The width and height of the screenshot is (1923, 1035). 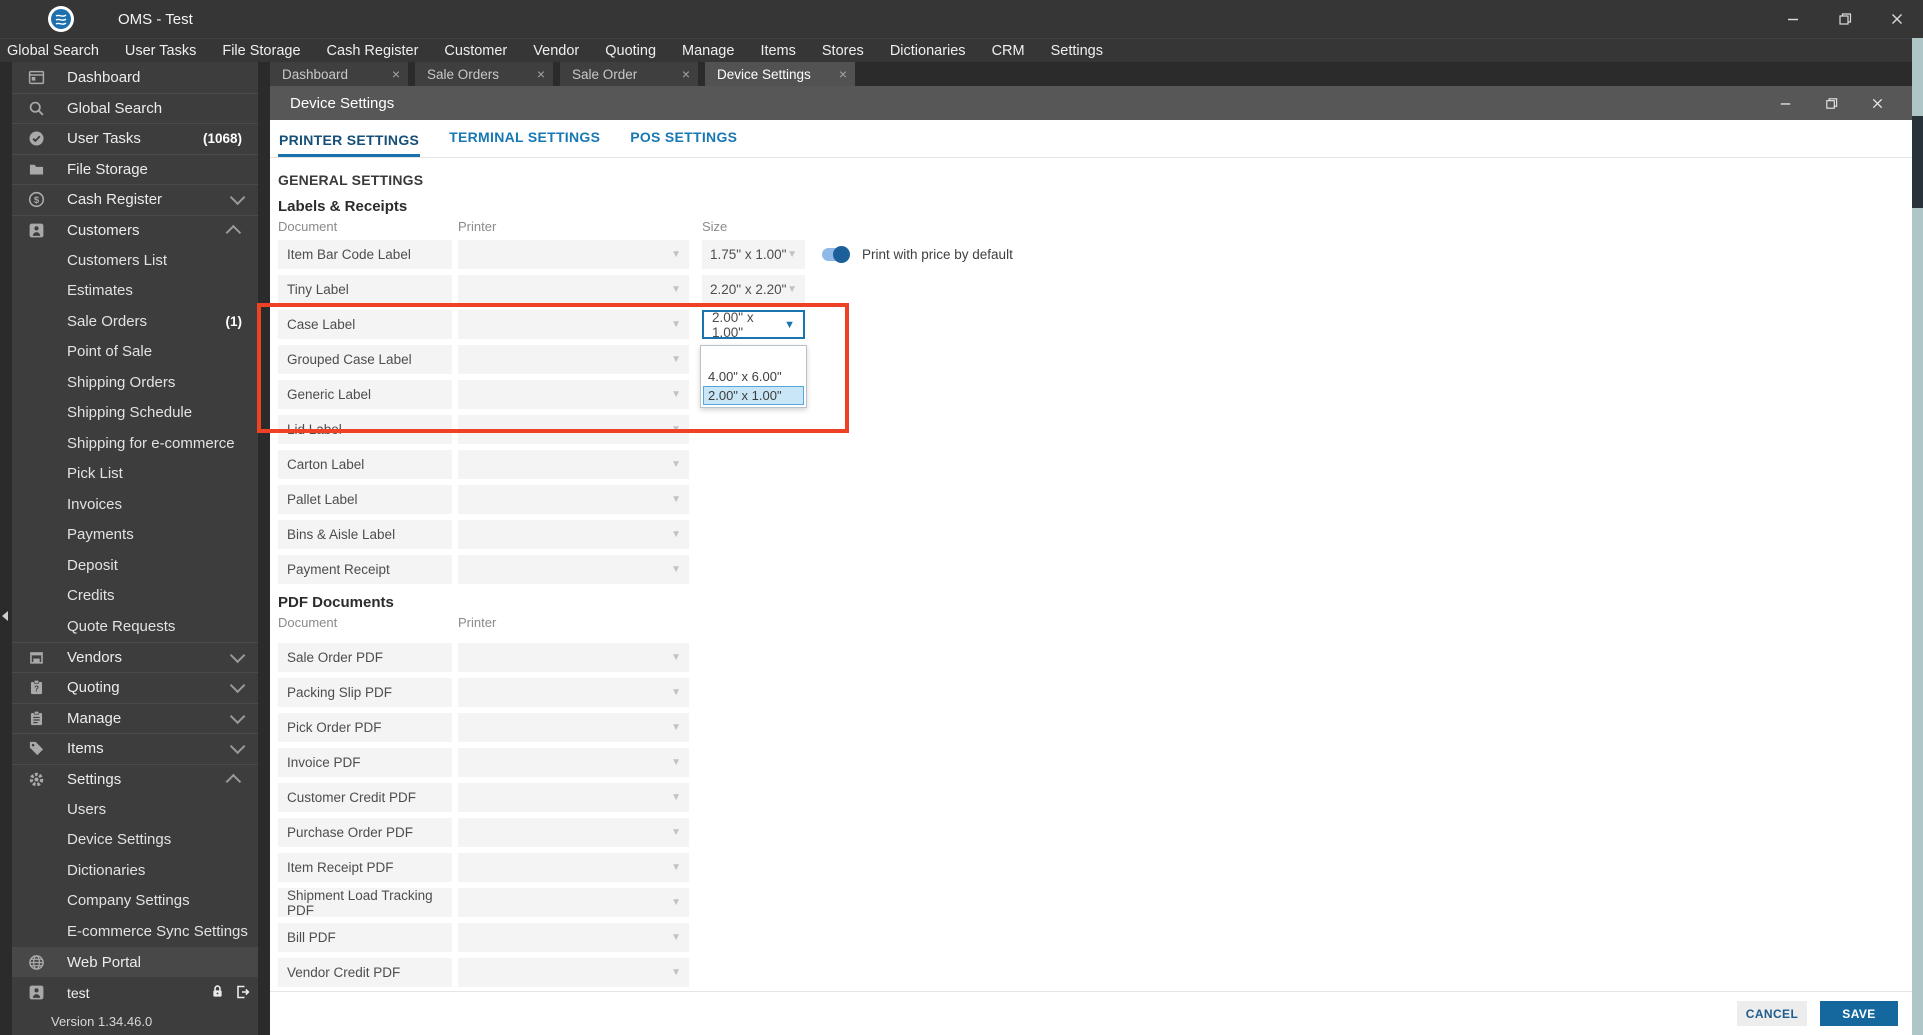 I want to click on sidebar-item-global-search: Global Search, so click(x=135, y=108).